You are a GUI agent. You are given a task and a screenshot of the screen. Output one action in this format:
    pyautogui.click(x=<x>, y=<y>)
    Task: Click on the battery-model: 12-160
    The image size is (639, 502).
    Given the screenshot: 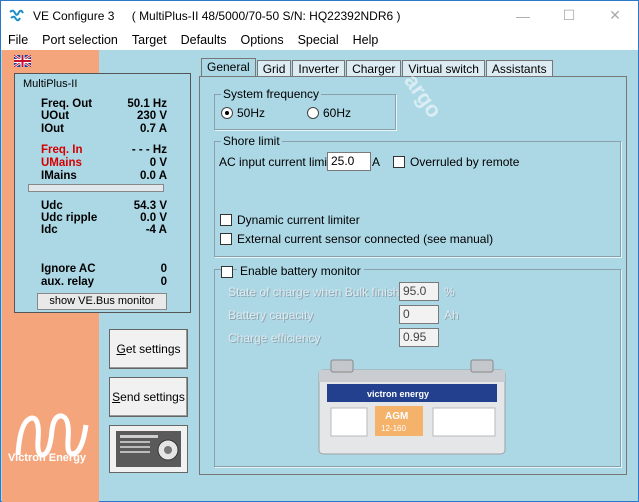 What is the action you would take?
    pyautogui.click(x=393, y=428)
    